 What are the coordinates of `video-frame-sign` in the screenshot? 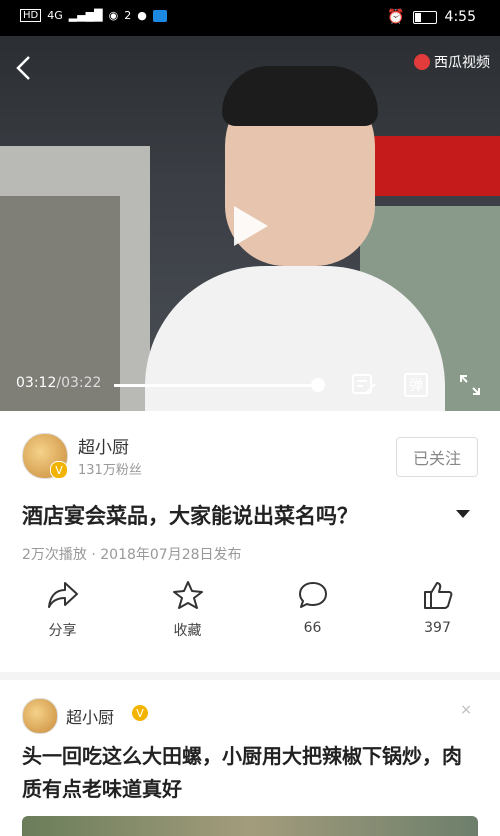 It's located at (430, 166).